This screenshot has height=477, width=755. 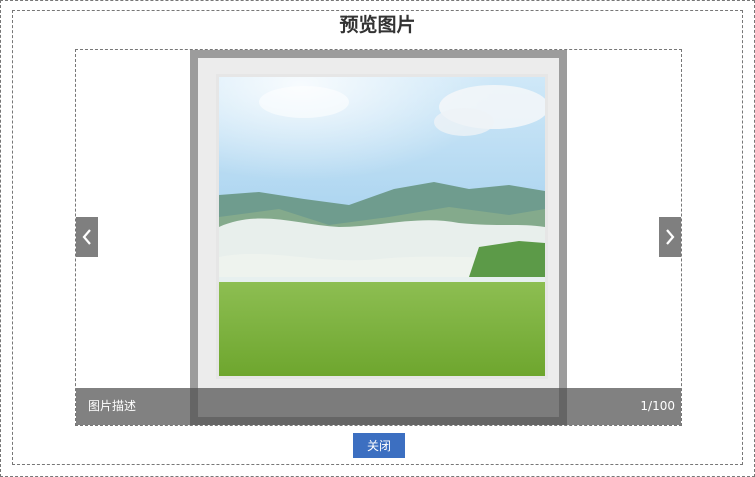 What do you see at coordinates (378, 406) in the screenshot?
I see `caption-bar: 图片描述 1/100` at bounding box center [378, 406].